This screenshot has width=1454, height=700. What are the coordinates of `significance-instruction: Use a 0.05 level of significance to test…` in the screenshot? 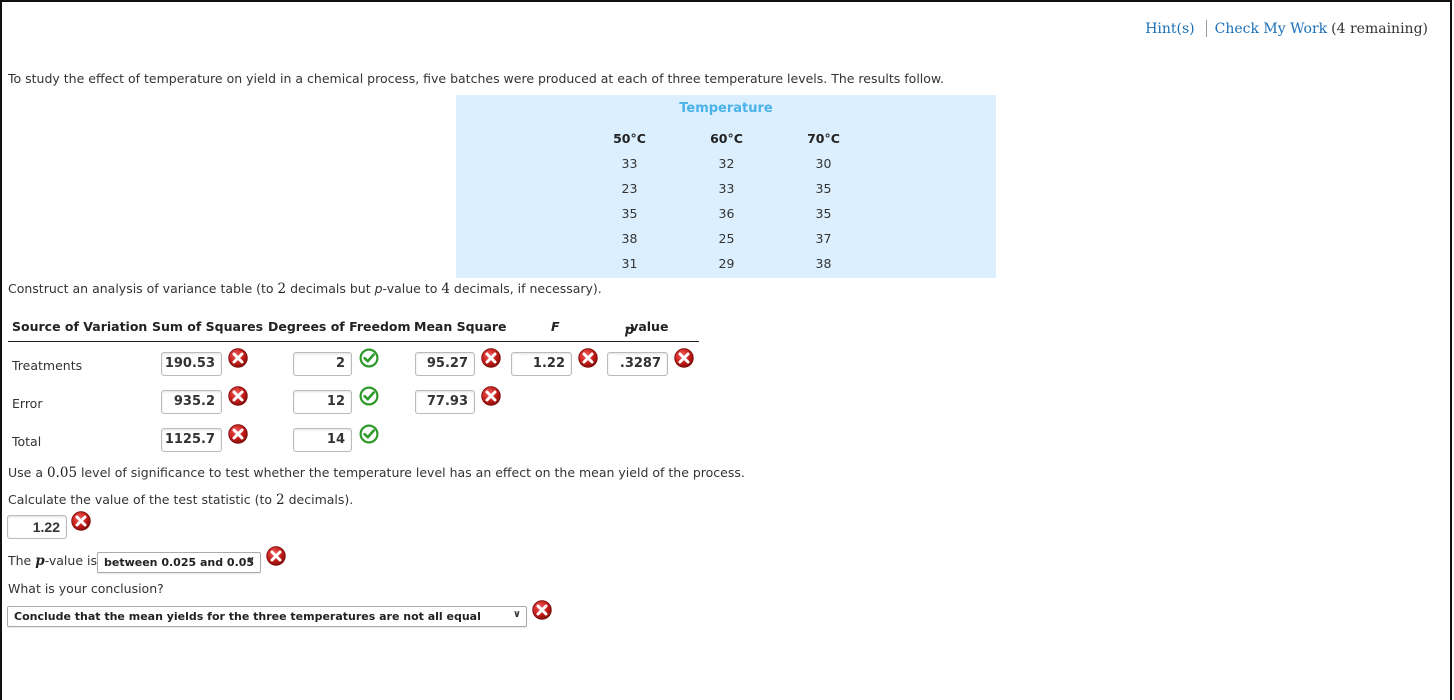 It's located at (376, 473).